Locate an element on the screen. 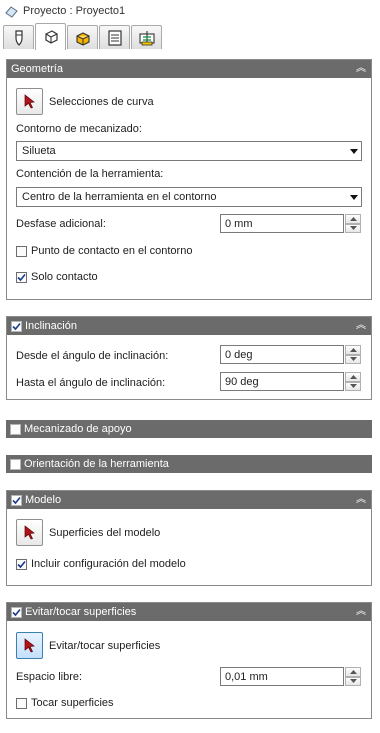  strategy-icon is located at coordinates (51, 37).